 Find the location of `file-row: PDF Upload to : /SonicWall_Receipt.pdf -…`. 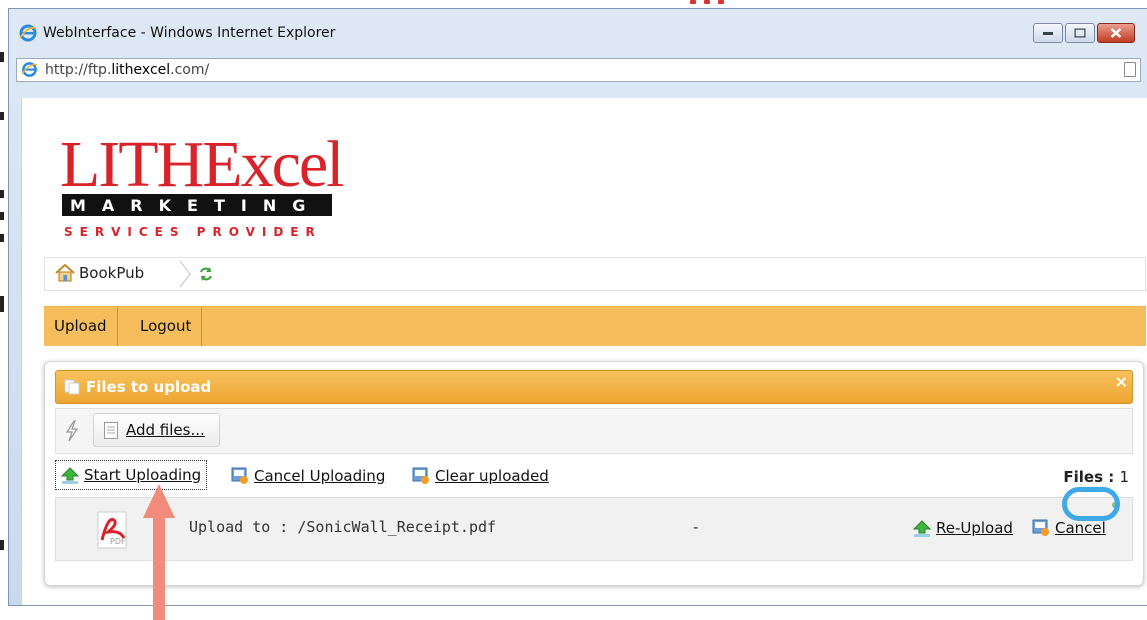

file-row: PDF Upload to : /SonicWall_Receipt.pdf -… is located at coordinates (594, 529).